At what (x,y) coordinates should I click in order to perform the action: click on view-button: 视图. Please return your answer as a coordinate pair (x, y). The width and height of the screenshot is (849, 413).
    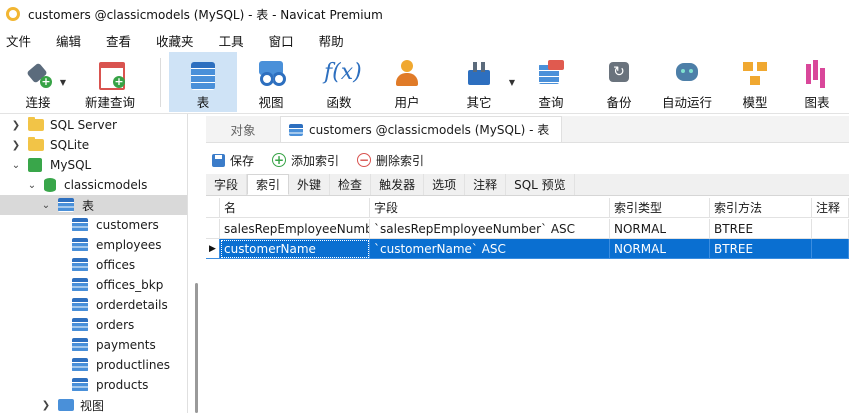
    Looking at the image, I should click on (271, 82).